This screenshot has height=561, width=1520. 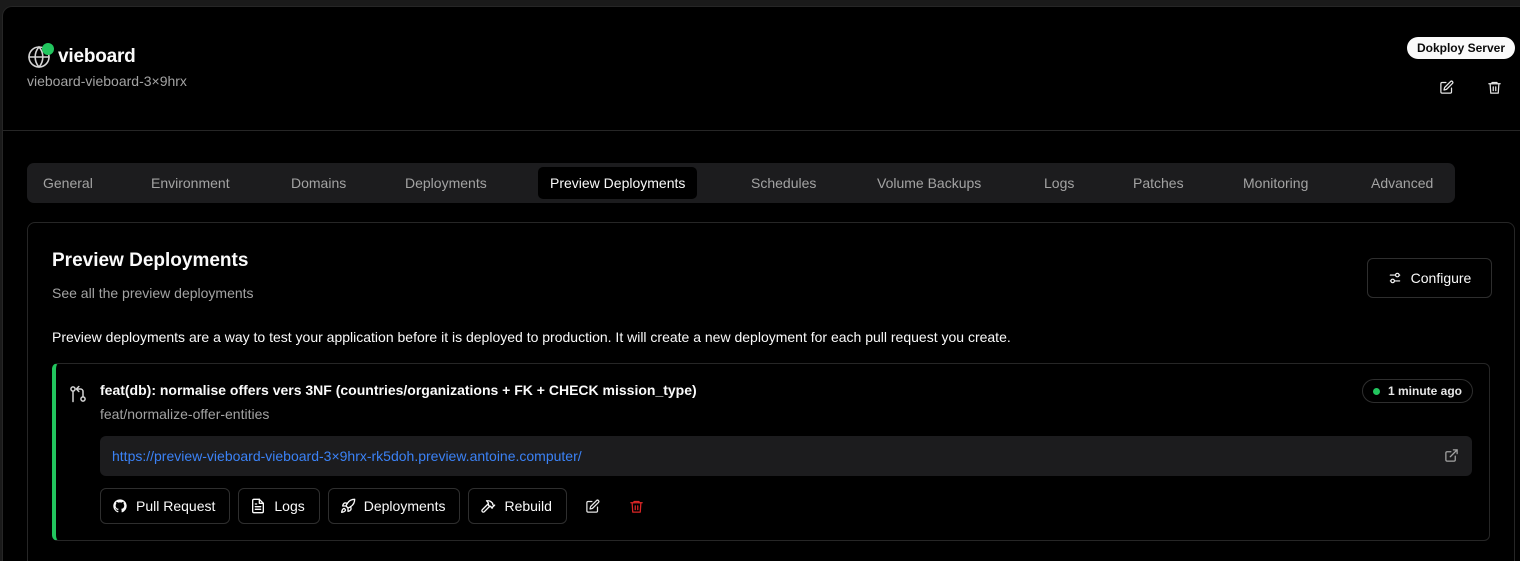 I want to click on tab-logs: Logs, so click(x=1059, y=183).